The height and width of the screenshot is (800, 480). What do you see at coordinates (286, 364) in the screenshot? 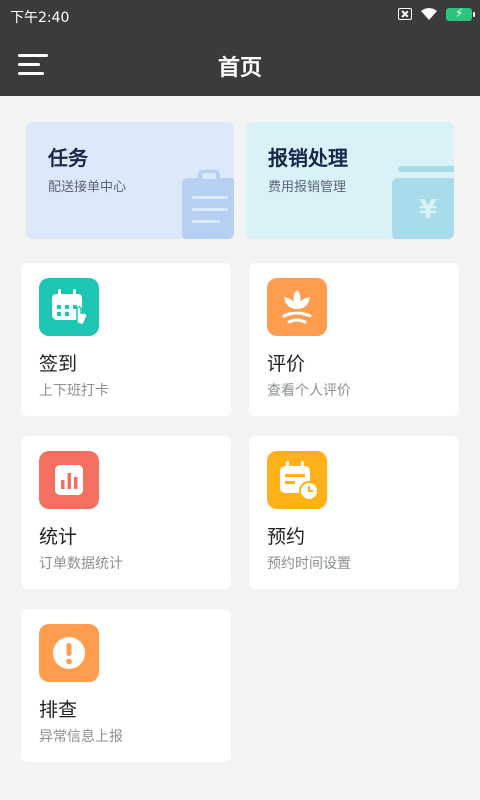
I see `card-evaluation-title: 评价` at bounding box center [286, 364].